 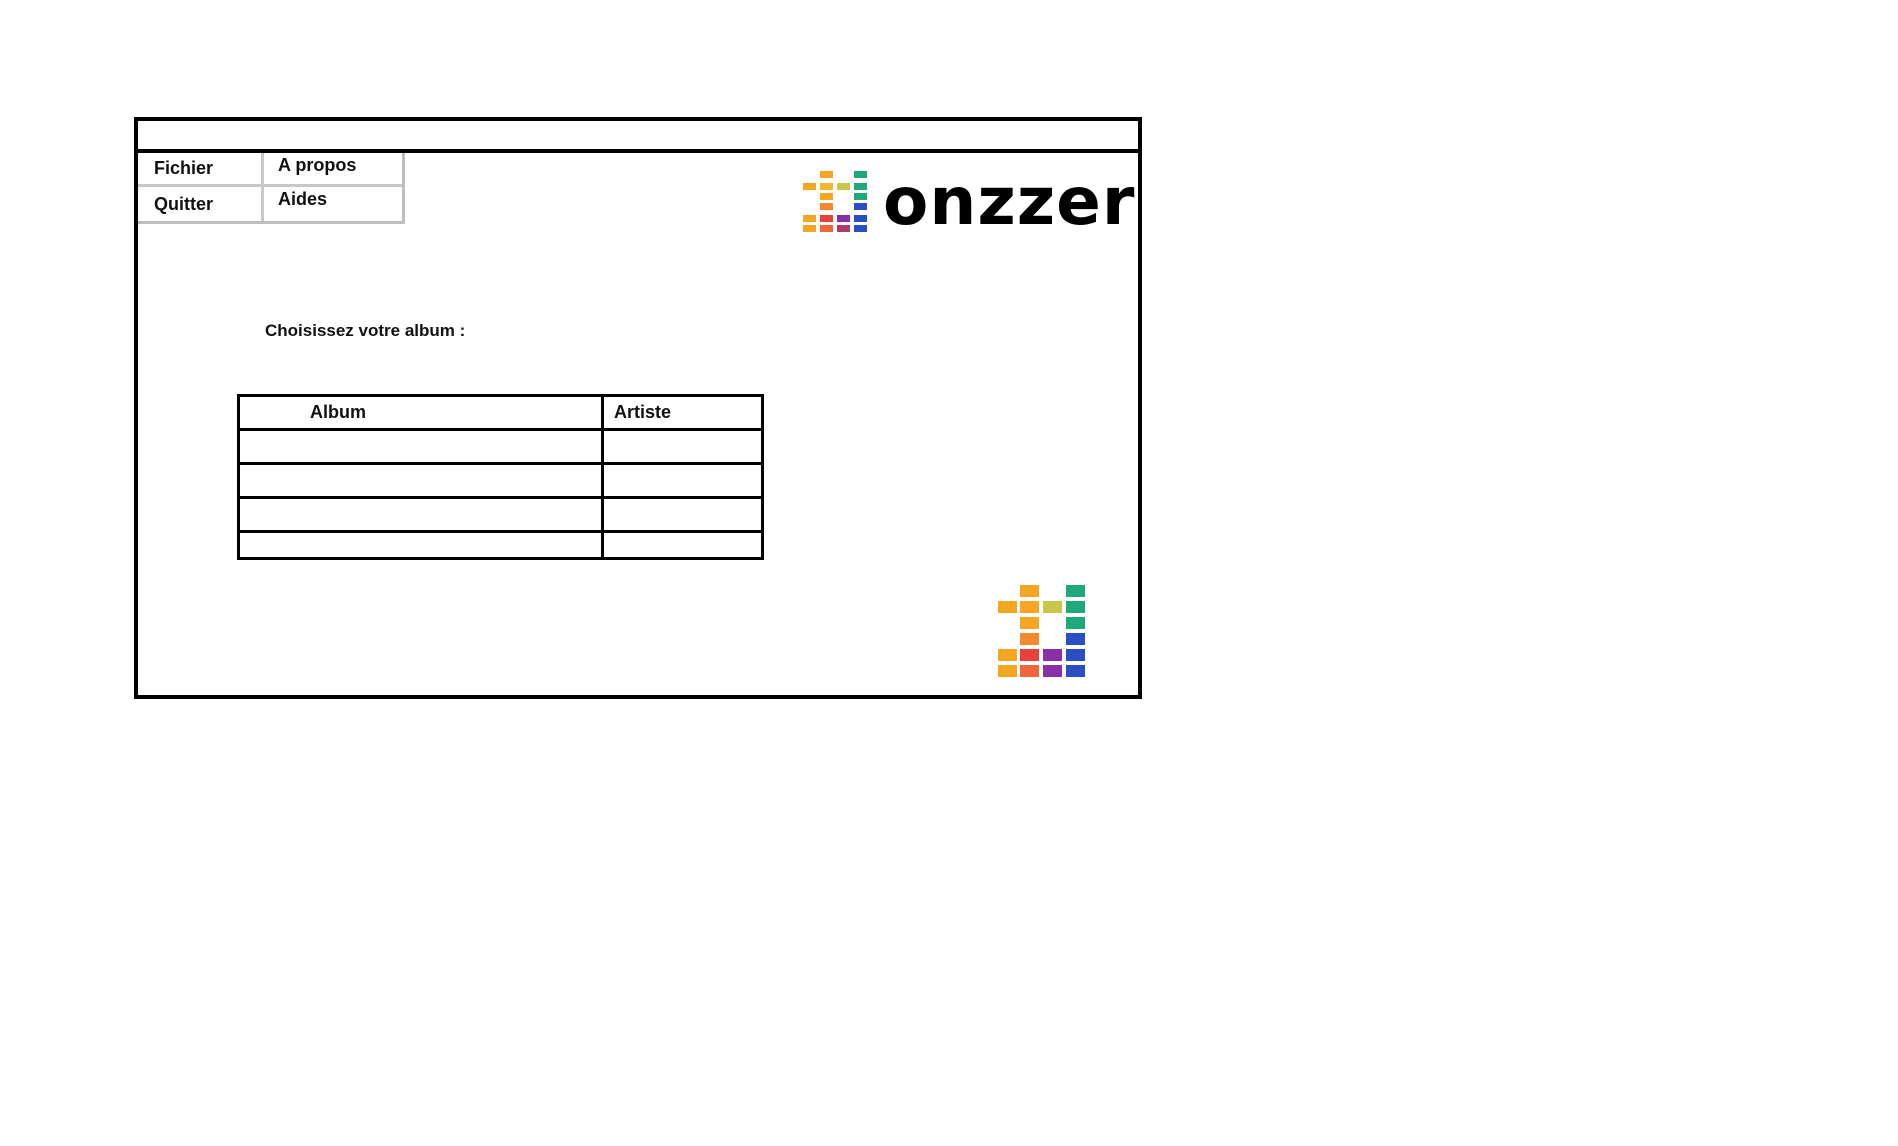 I want to click on menu-item-a-propos: A propos, so click(x=333, y=170).